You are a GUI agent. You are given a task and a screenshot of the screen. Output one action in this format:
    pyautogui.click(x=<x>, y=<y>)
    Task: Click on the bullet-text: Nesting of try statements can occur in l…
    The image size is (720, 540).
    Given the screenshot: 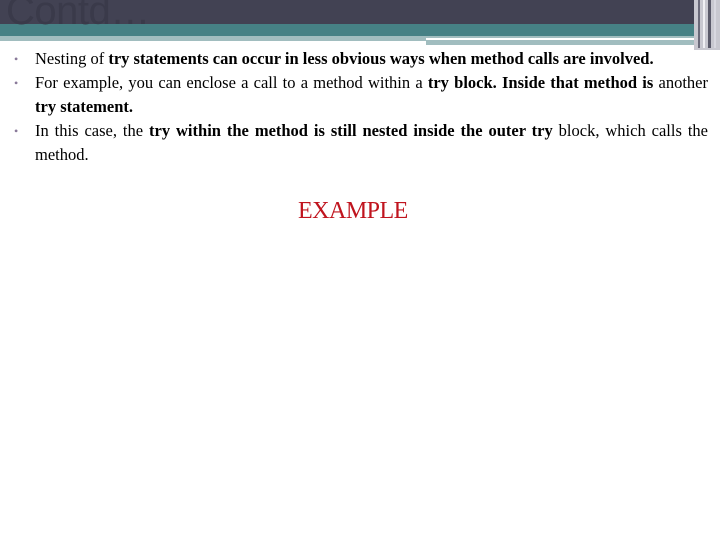 What is the action you would take?
    pyautogui.click(x=344, y=58)
    